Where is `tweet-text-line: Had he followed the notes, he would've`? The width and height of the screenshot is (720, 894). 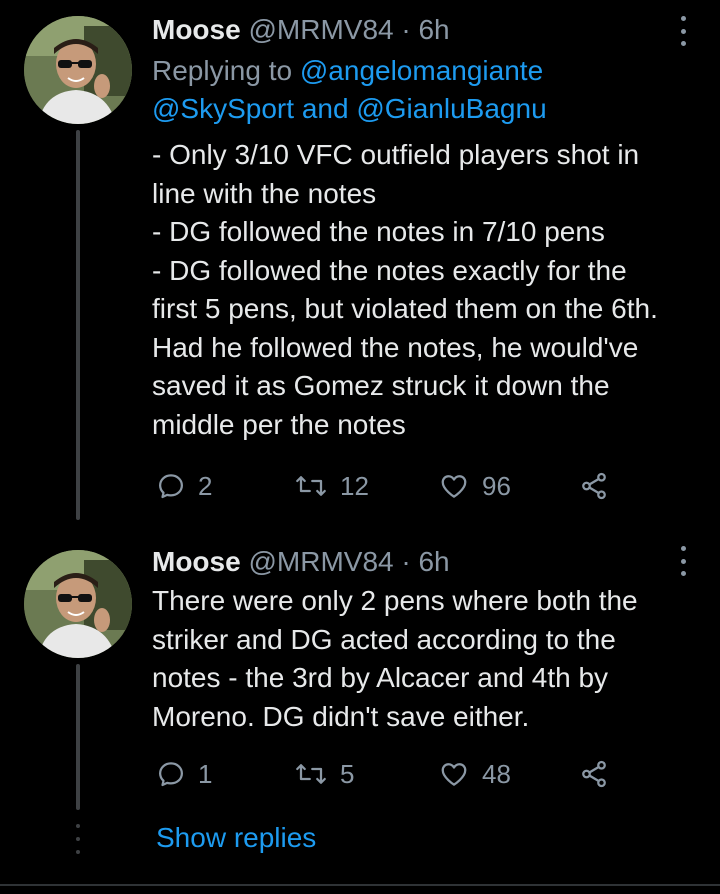
tweet-text-line: Had he followed the notes, he would've is located at coordinates (395, 347).